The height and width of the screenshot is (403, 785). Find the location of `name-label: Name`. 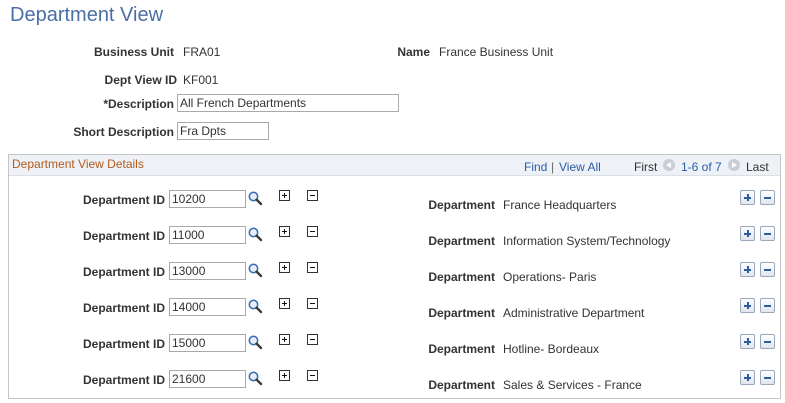

name-label: Name is located at coordinates (413, 52).